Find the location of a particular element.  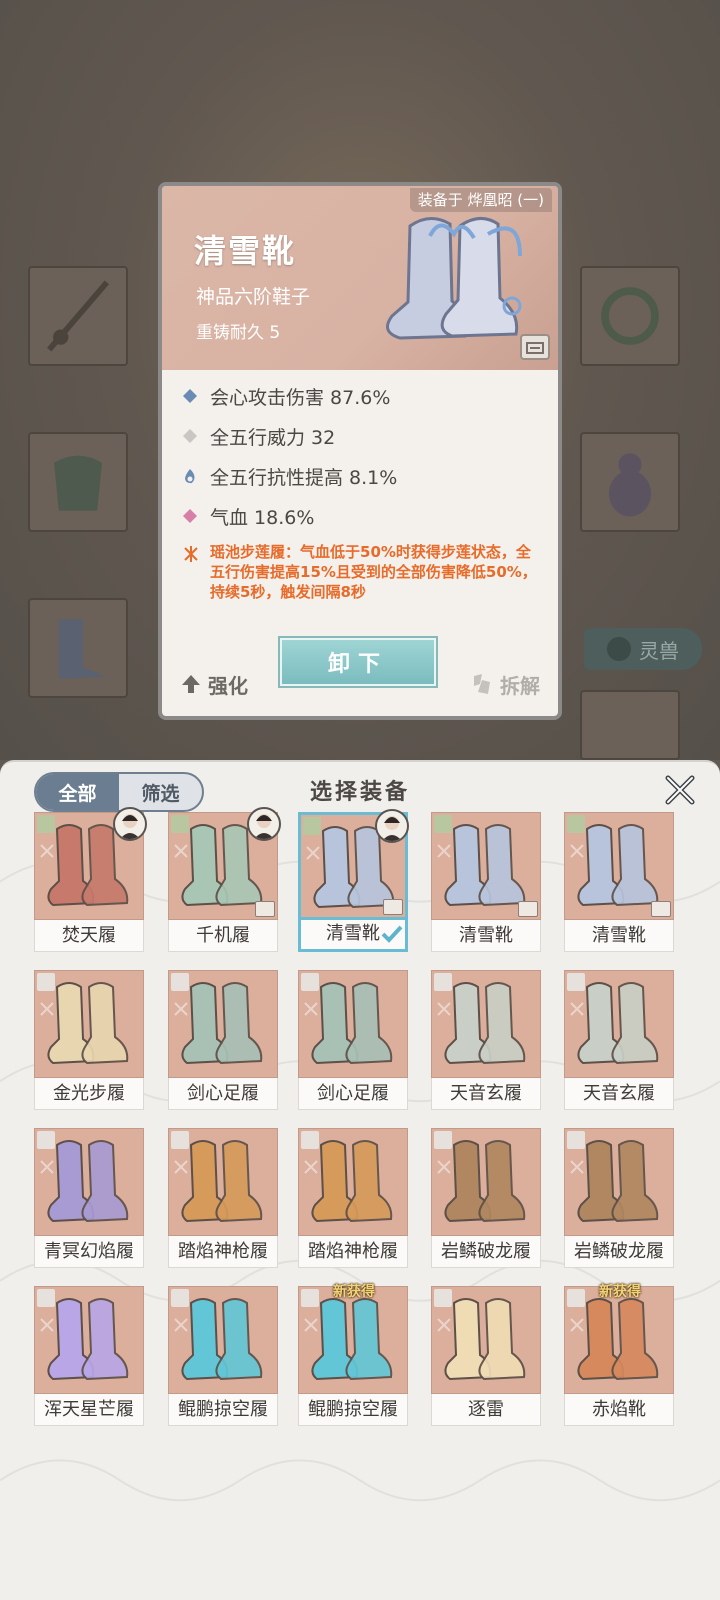

bg-boots-slot is located at coordinates (78, 648).